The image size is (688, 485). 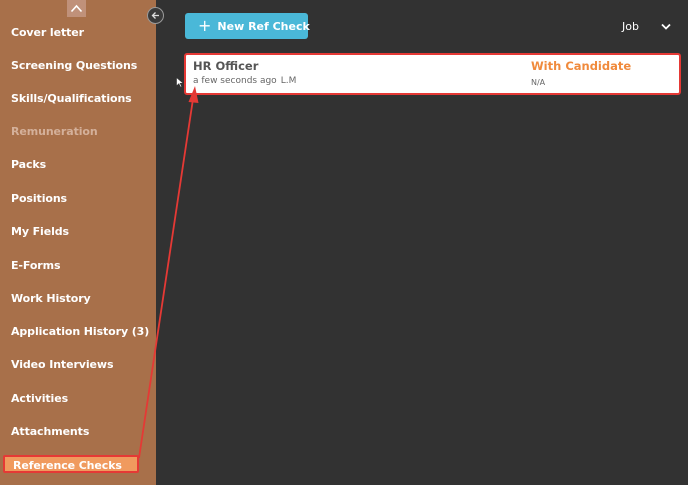 What do you see at coordinates (288, 81) in the screenshot?
I see `ref-check-initials: L.M` at bounding box center [288, 81].